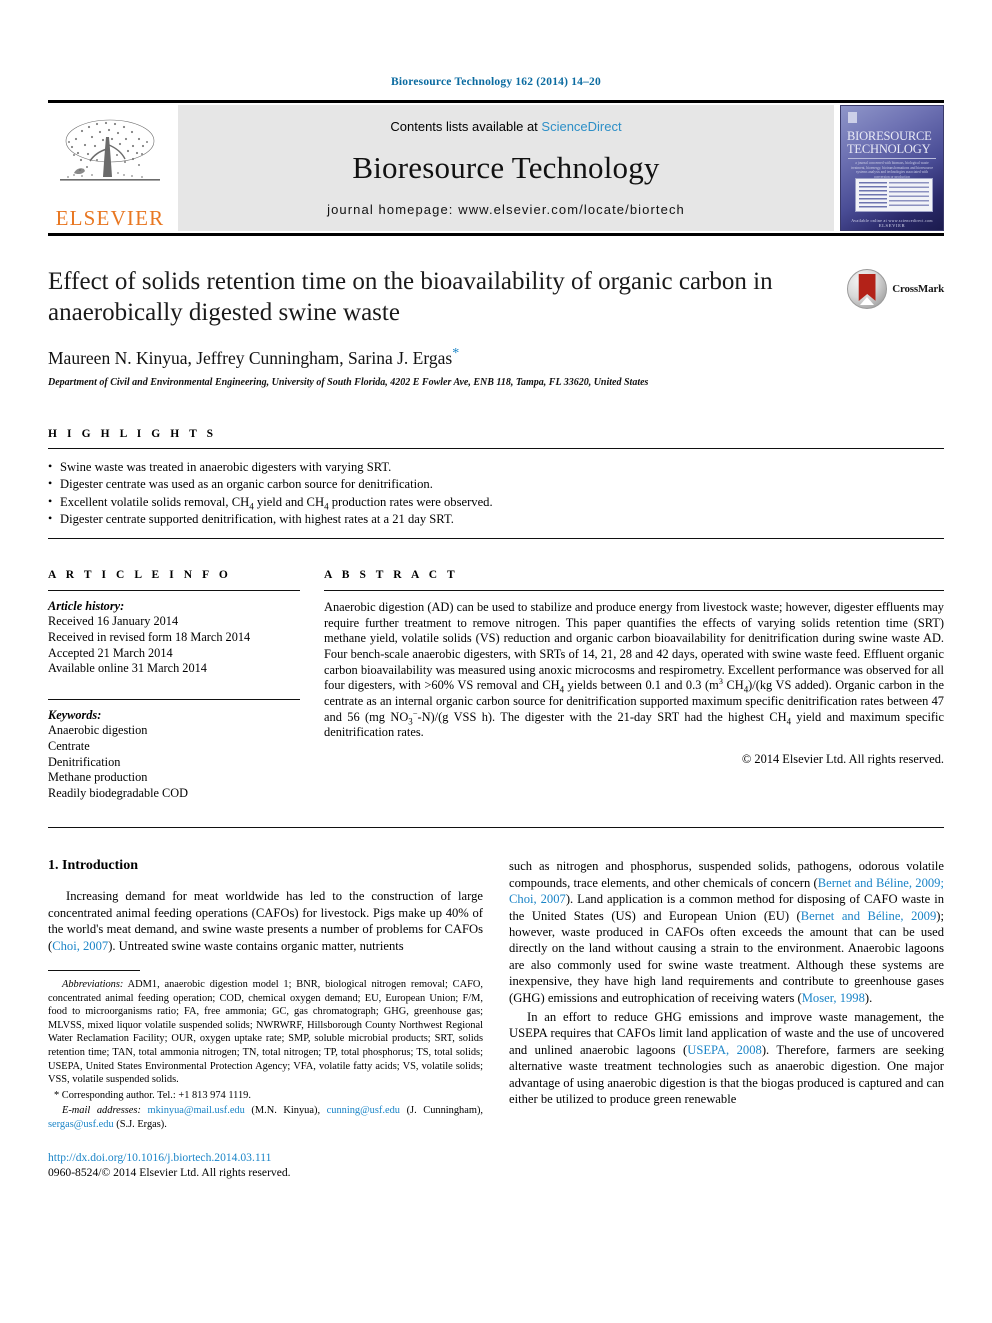 This screenshot has width=992, height=1323. I want to click on abbreviations-label: Abbreviations:, so click(93, 984).